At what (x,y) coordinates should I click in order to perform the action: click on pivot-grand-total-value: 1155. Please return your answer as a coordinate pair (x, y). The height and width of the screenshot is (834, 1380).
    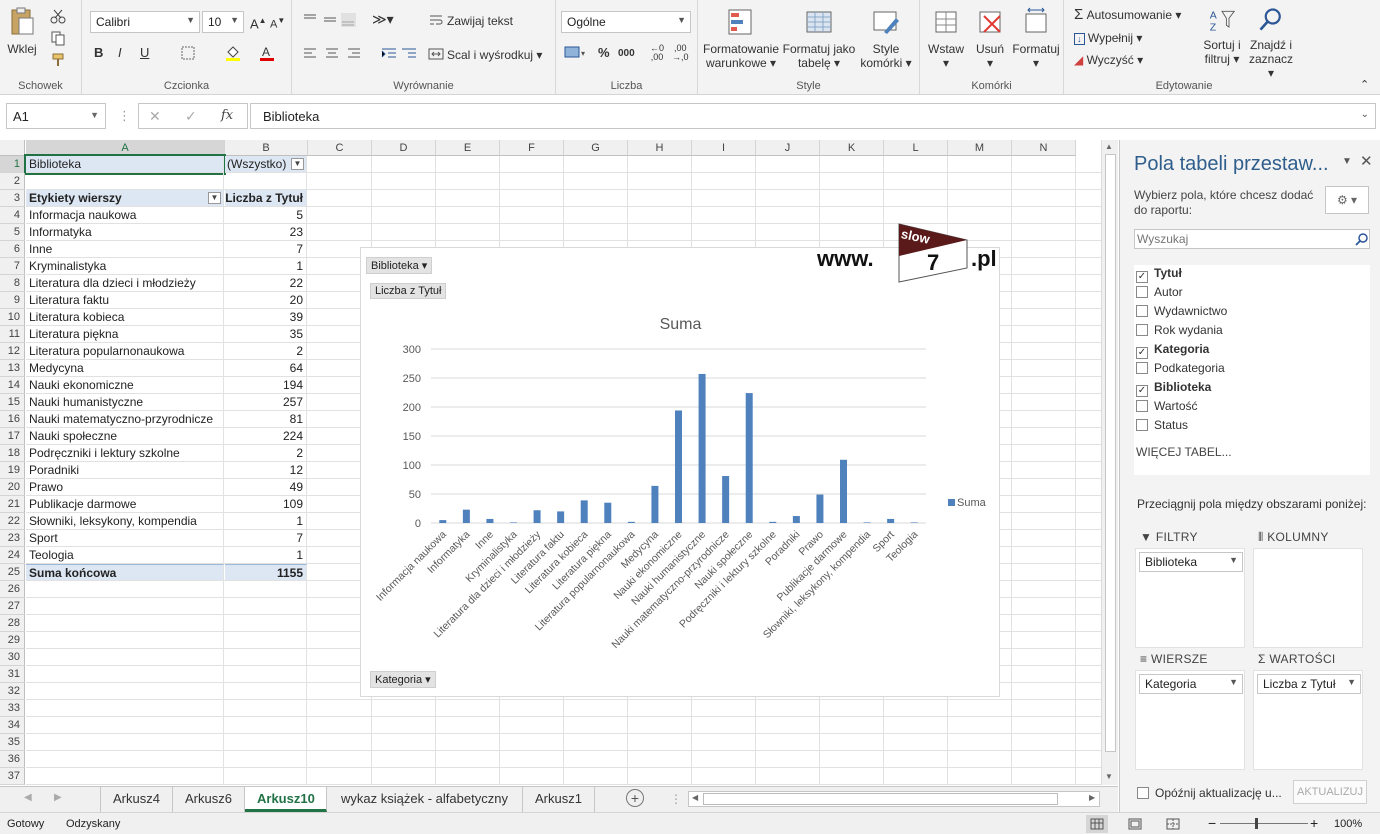
    Looking at the image, I should click on (266, 572).